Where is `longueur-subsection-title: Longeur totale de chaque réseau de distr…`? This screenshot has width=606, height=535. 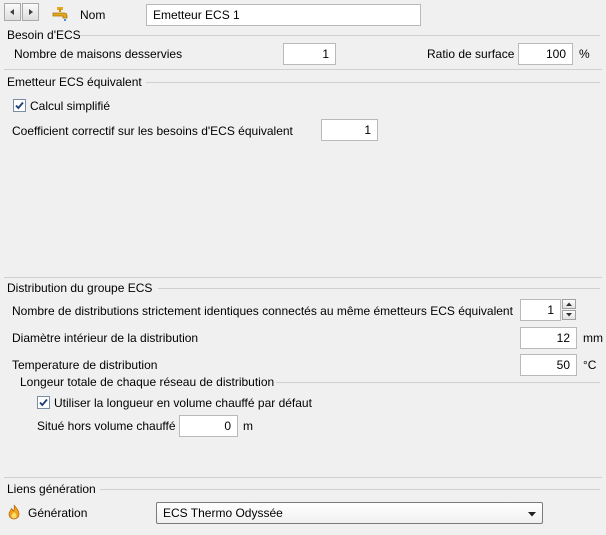 longueur-subsection-title: Longeur totale de chaque réseau de distr… is located at coordinates (147, 382).